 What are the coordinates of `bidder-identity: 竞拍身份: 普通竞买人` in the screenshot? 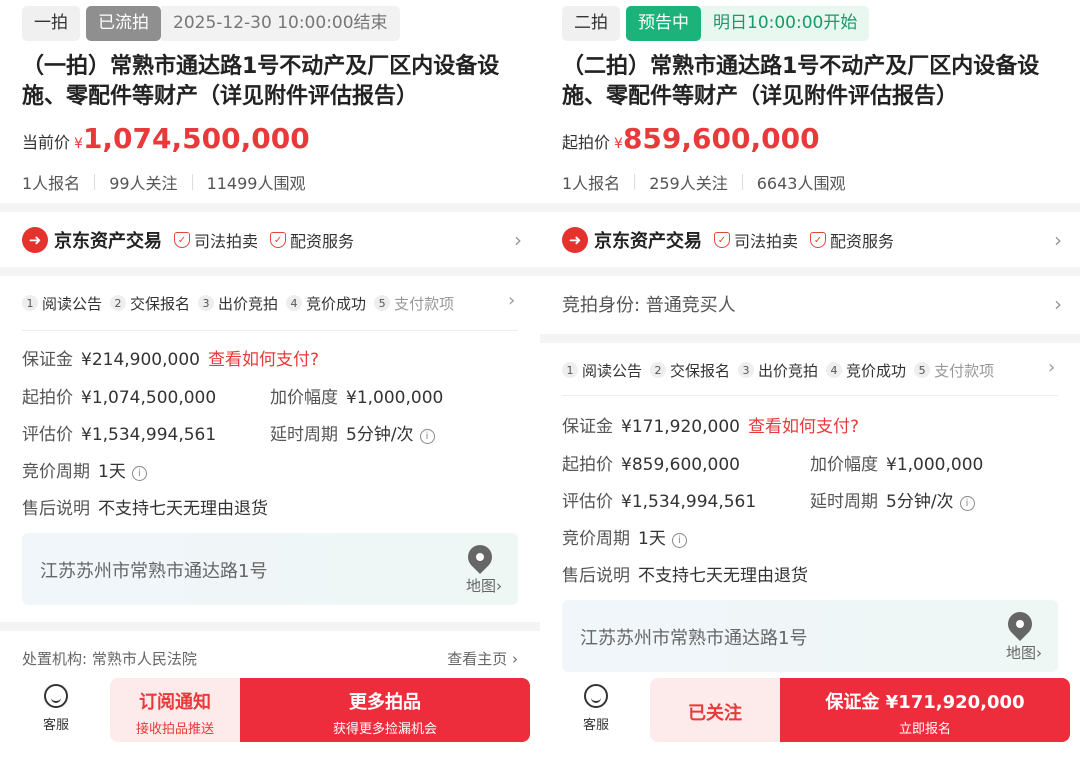 It's located at (649, 305).